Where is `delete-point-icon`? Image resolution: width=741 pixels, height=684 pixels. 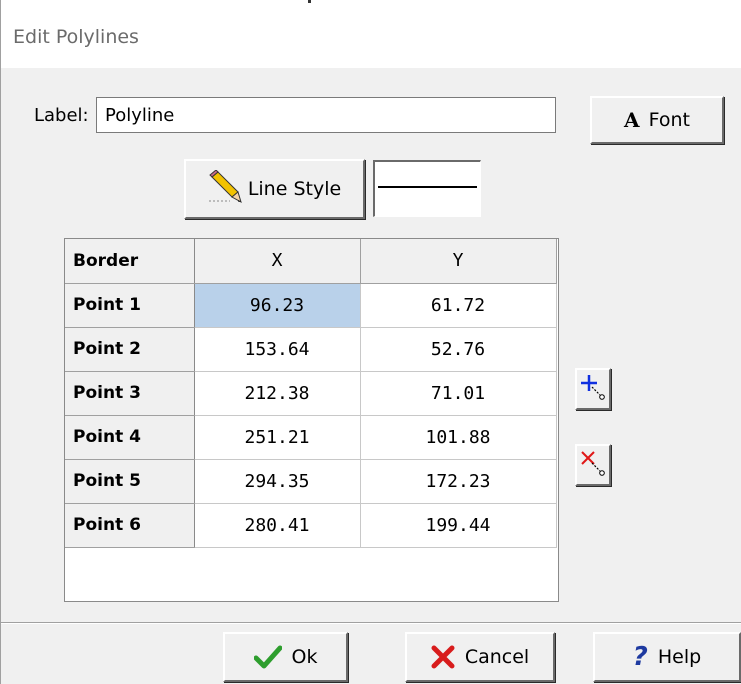 delete-point-icon is located at coordinates (593, 465).